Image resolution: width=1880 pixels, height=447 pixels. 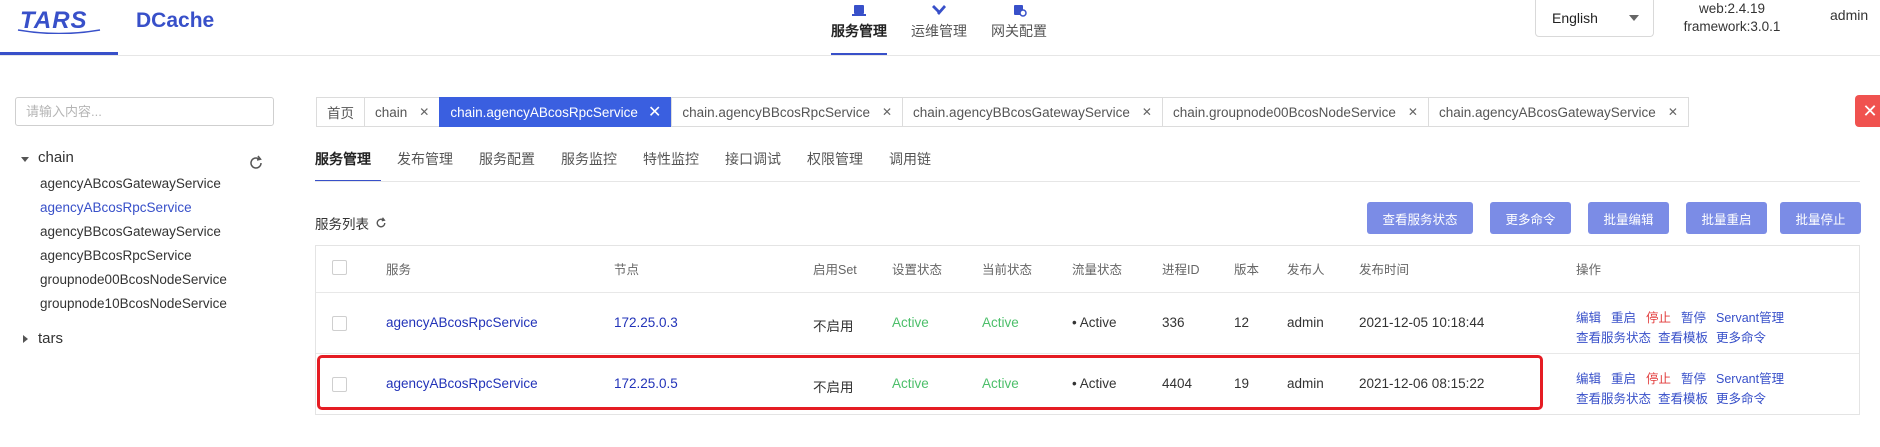 I want to click on tab-agencyBBcosRpcService: chain.agencyBBcosRpcService ✕, so click(x=787, y=112).